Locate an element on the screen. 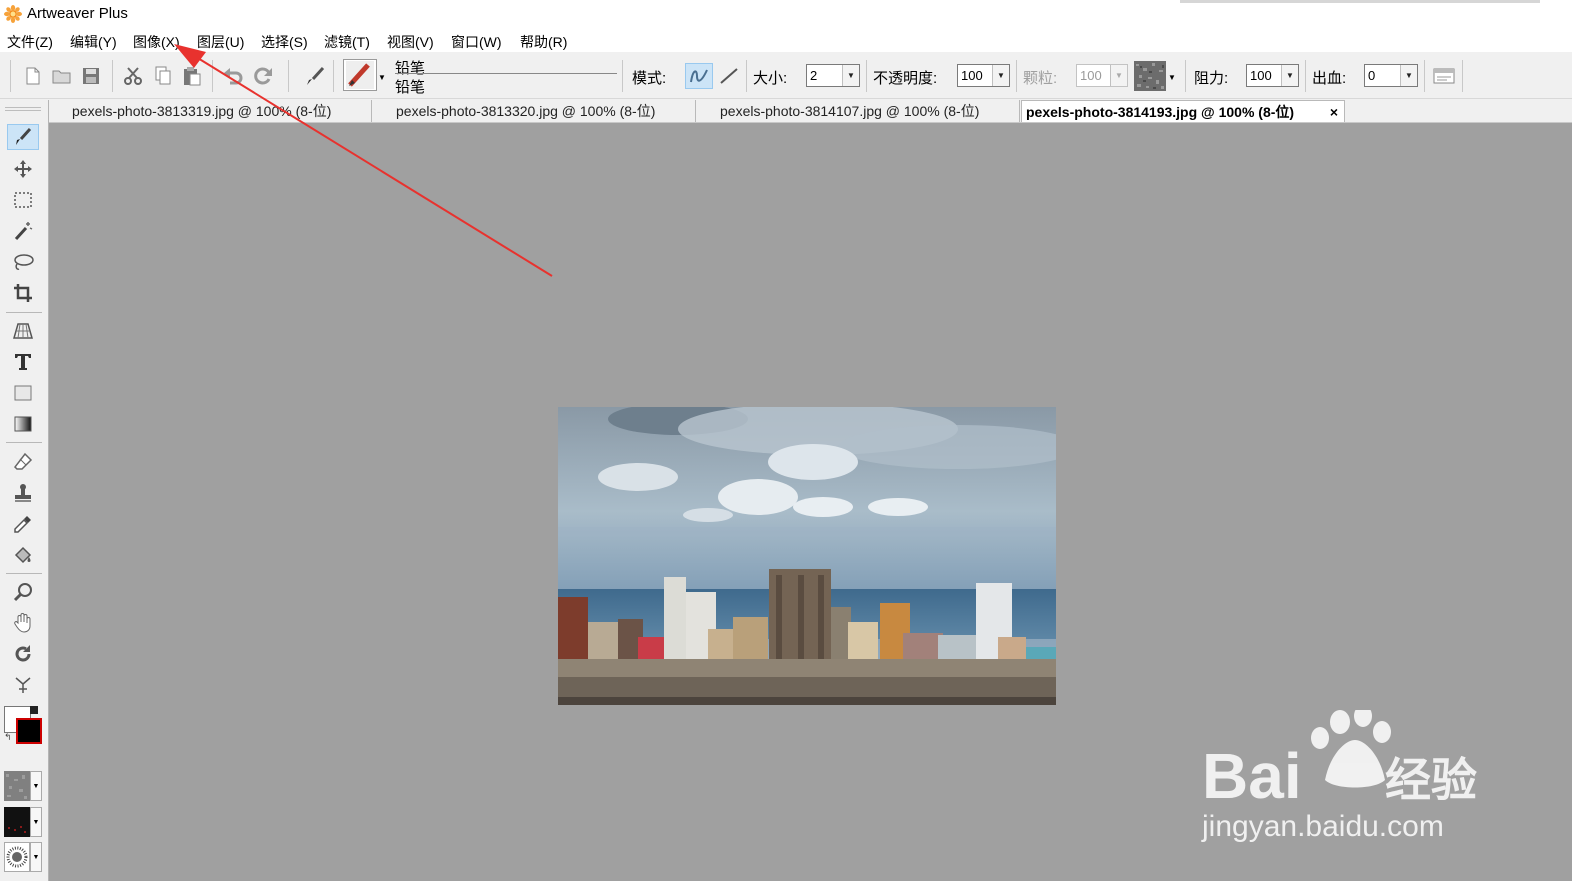 The width and height of the screenshot is (1572, 881). menu-edit: 编辑(Y) is located at coordinates (93, 42).